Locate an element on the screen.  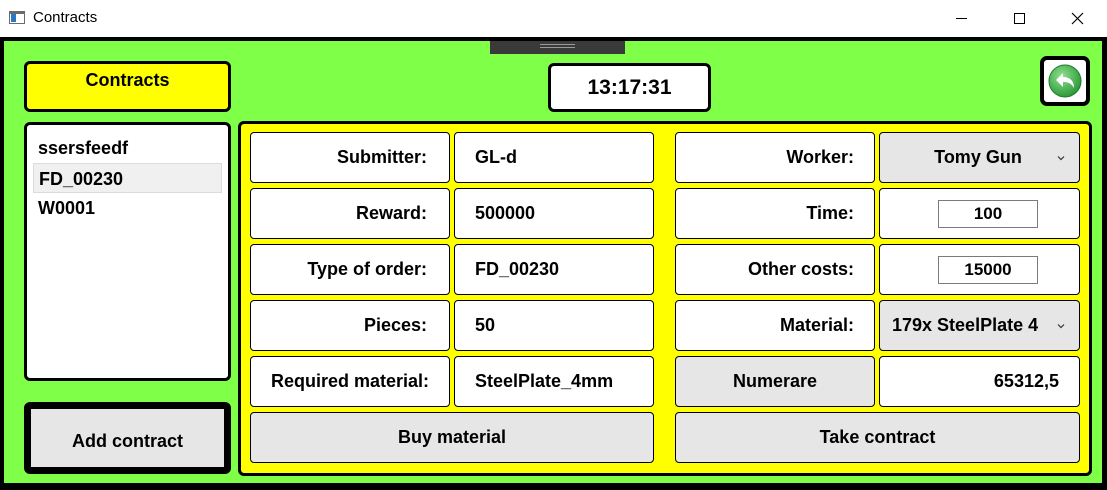
back-button is located at coordinates (1065, 81).